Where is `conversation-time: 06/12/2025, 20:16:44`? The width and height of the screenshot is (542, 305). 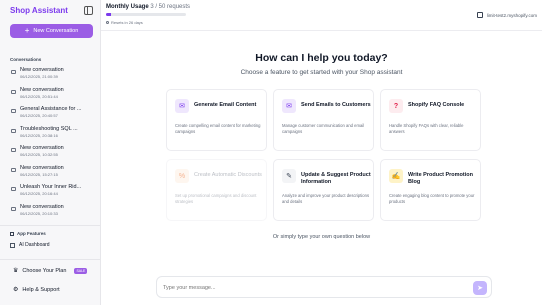
conversation-time: 06/12/2025, 20:16:44 is located at coordinates (39, 193).